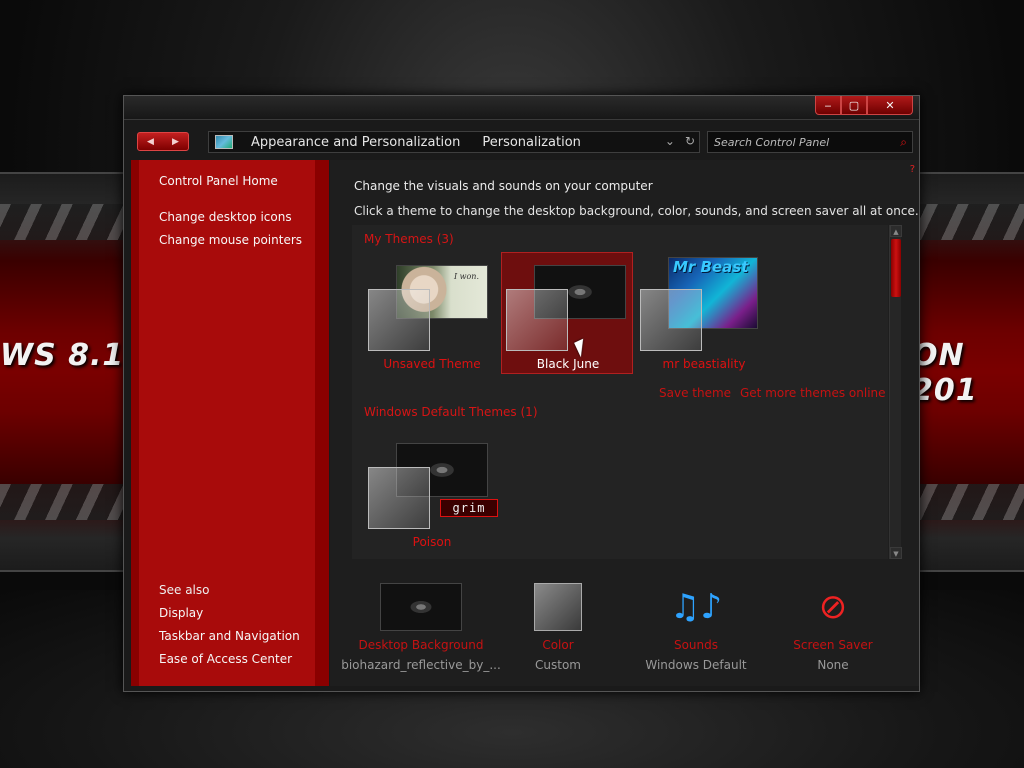 The height and width of the screenshot is (768, 1024). I want to click on screen-saver-label: Screen Saver, so click(833, 645).